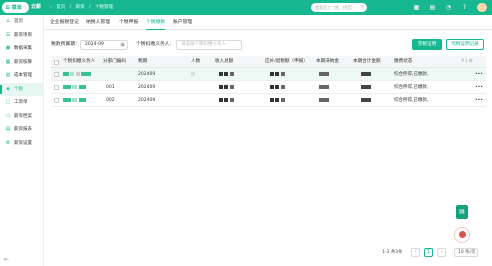  What do you see at coordinates (21, 130) in the screenshot?
I see `sidebar-item-reports: ▤ 薪资报表` at bounding box center [21, 130].